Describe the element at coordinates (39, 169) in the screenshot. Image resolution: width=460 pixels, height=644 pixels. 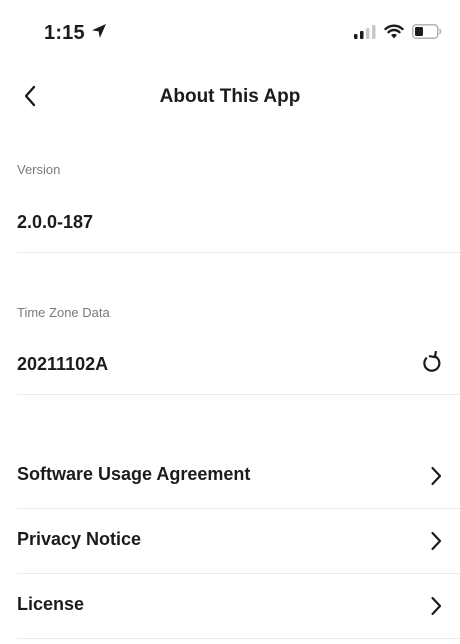
I see `version-label: Version` at that location.